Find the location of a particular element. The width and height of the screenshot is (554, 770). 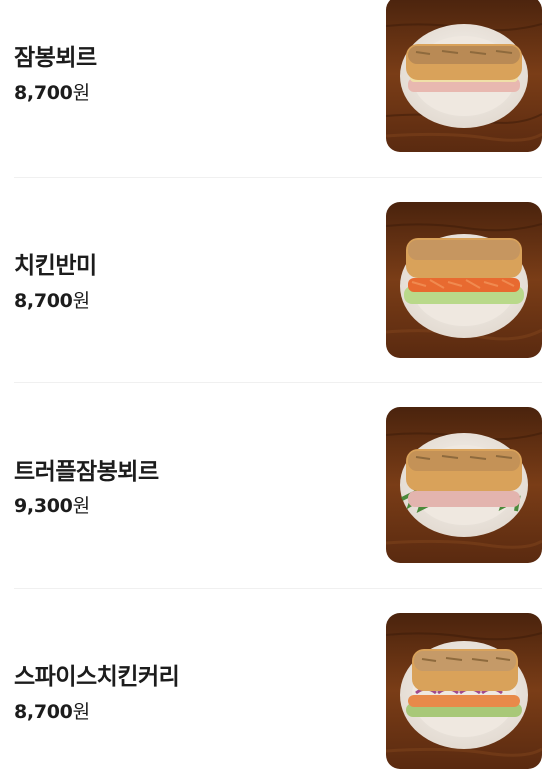

price-number: 9,300 is located at coordinates (43, 506).